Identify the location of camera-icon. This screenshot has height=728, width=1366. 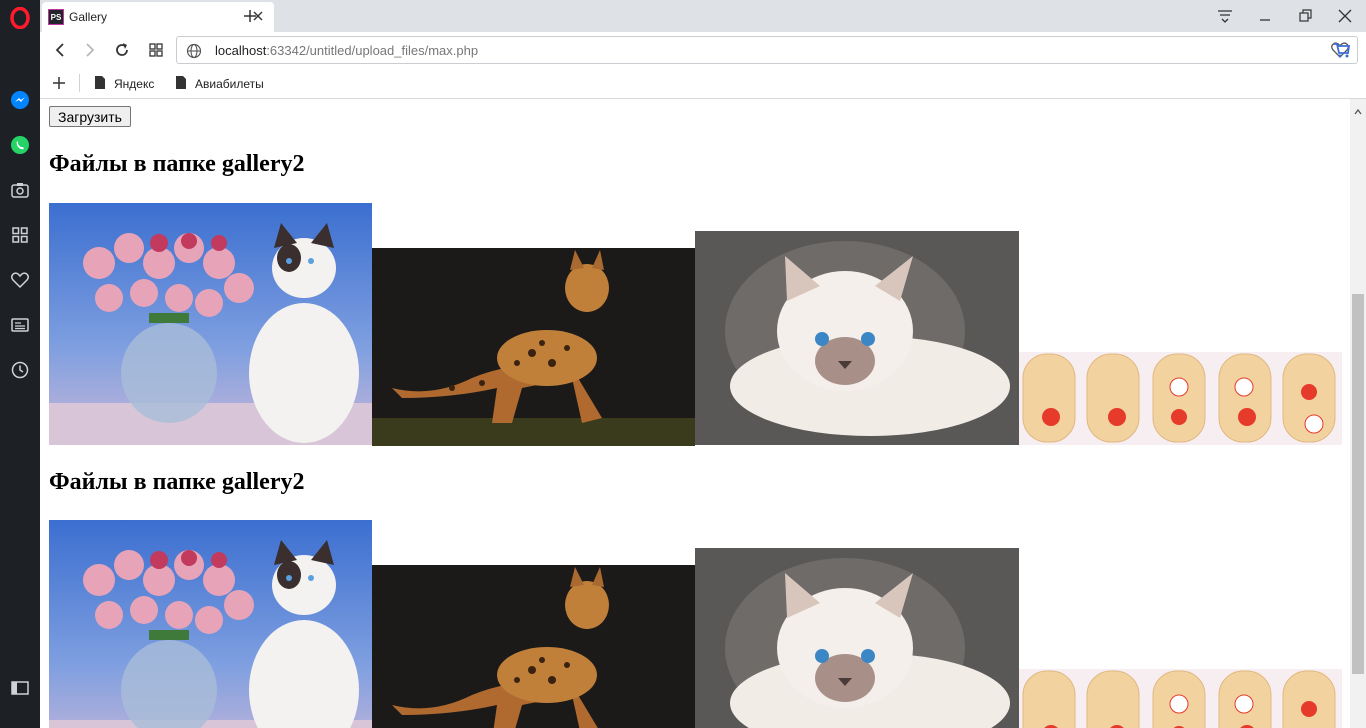
(20, 190).